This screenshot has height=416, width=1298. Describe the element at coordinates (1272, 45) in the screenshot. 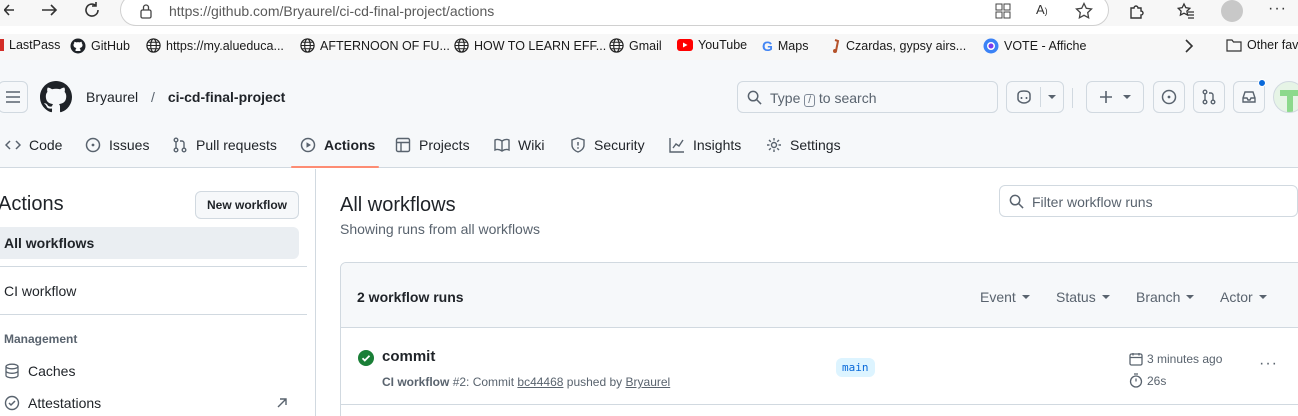

I see `other-favorites-label: Other fav` at that location.